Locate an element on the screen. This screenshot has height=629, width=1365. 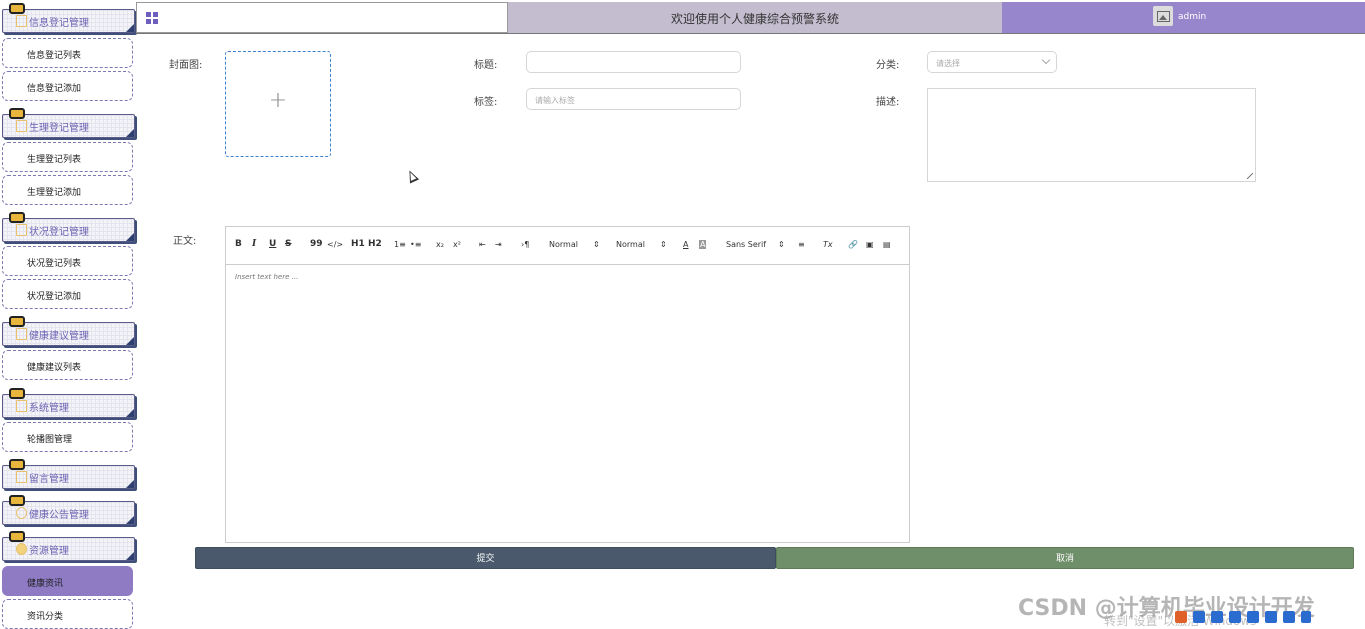
menu-group-status-registration: 状况登记管理 is located at coordinates (68, 227).